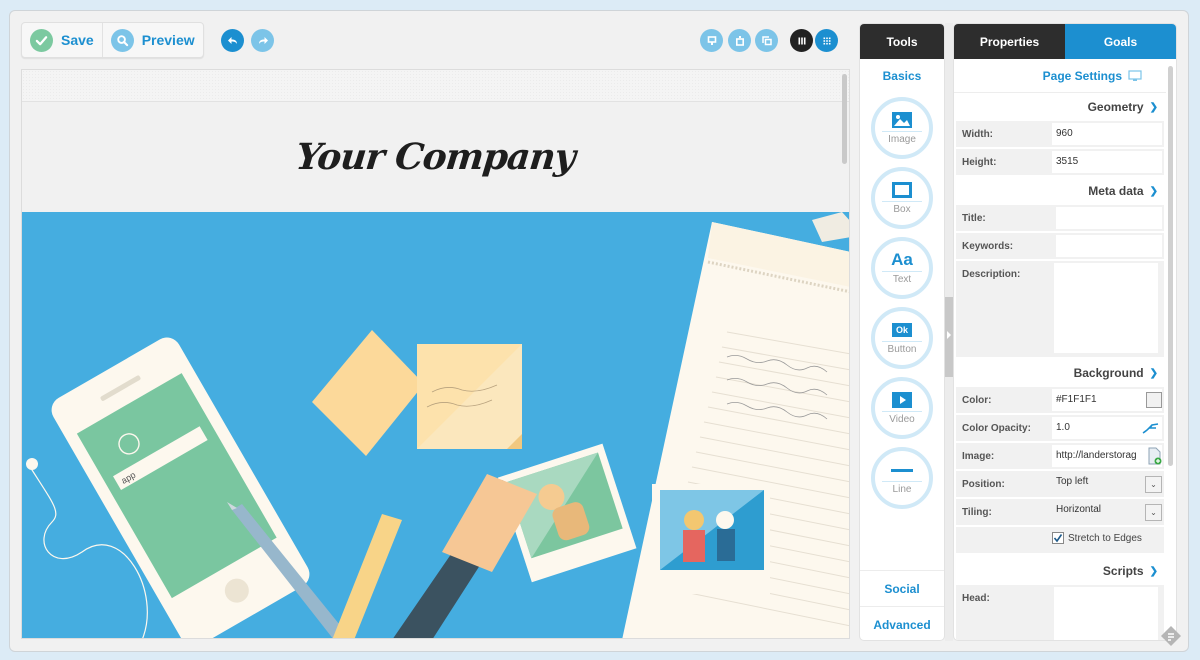 The width and height of the screenshot is (1200, 660). I want to click on width-label: Width:, so click(978, 134).